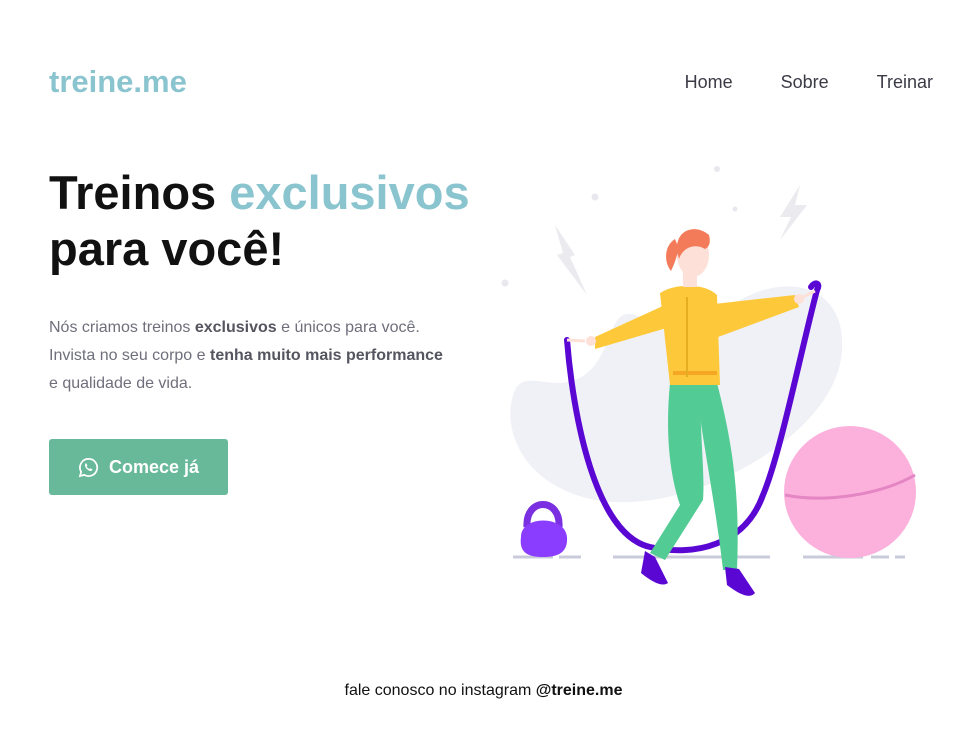 The image size is (967, 733). Describe the element at coordinates (88, 467) in the screenshot. I see `whatsapp-icon` at that location.